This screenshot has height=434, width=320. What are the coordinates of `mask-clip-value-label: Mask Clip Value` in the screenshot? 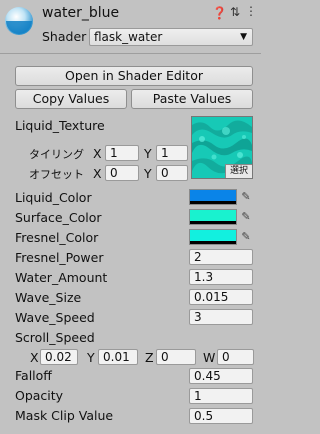 It's located at (64, 415).